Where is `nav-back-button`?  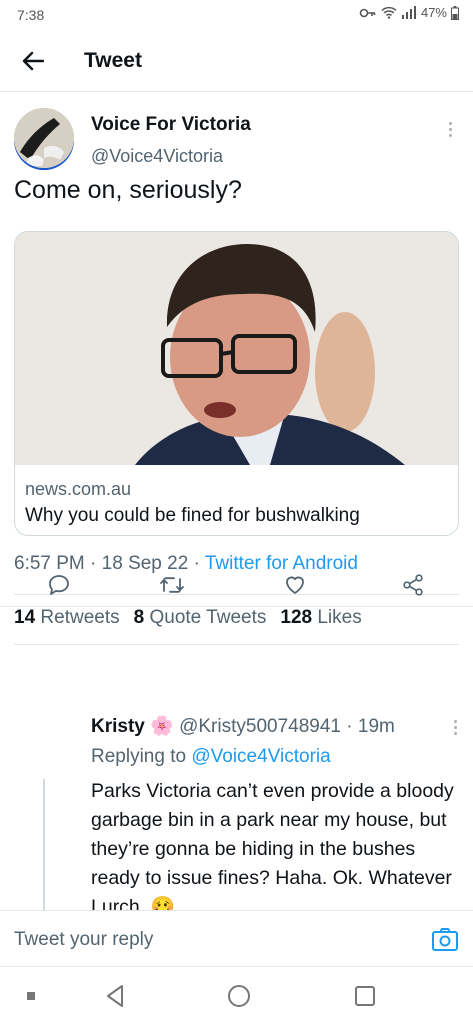 nav-back-button is located at coordinates (115, 996).